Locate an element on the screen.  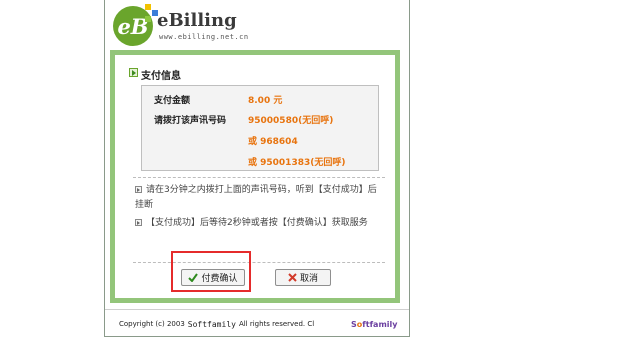
header: eB eBilling www.ebilling.net.cn is located at coordinates (257, 24).